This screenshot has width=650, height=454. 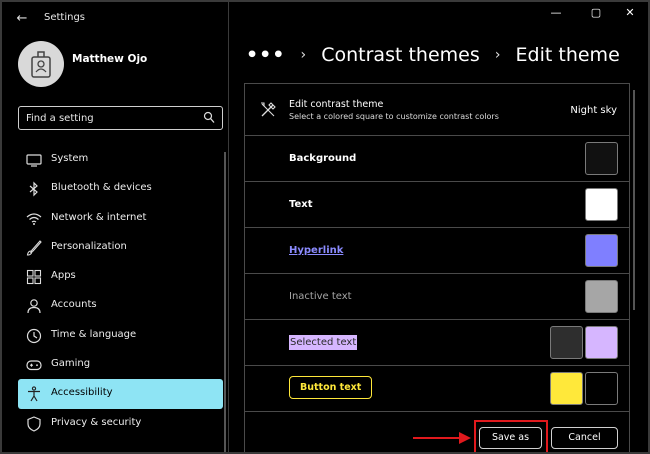 What do you see at coordinates (34, 365) in the screenshot?
I see `gamepad-icon` at bounding box center [34, 365].